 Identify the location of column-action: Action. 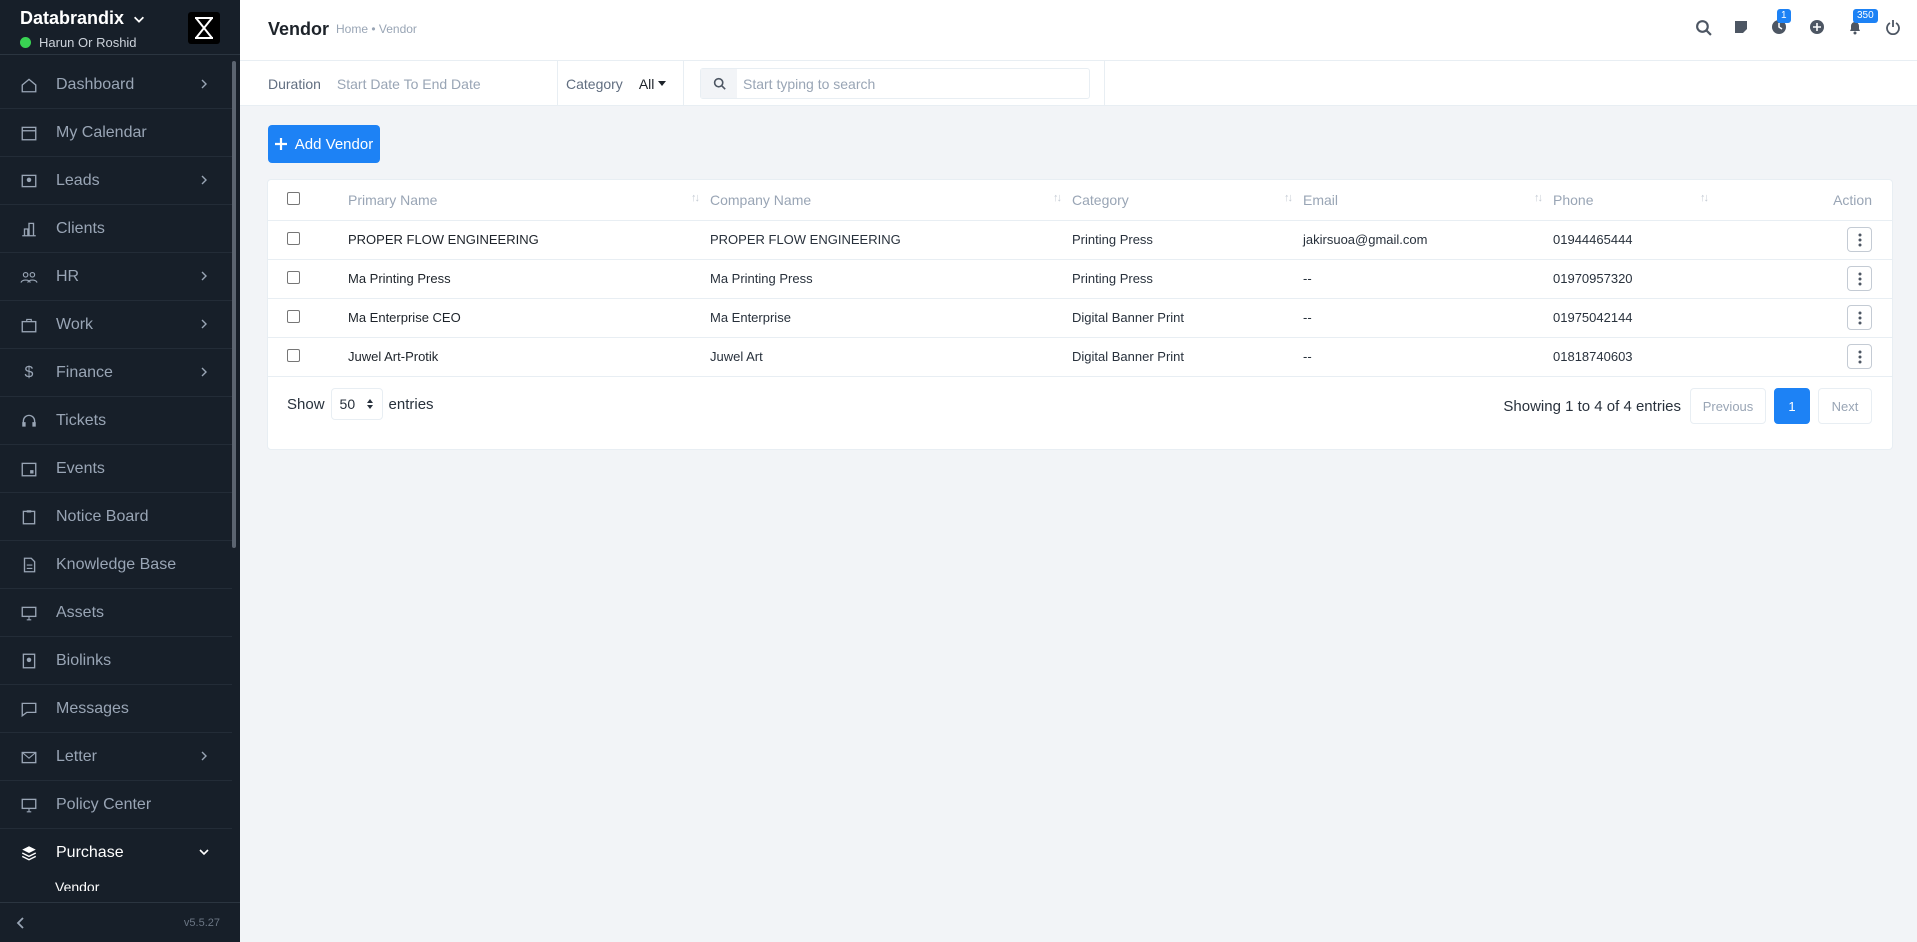
(1799, 200).